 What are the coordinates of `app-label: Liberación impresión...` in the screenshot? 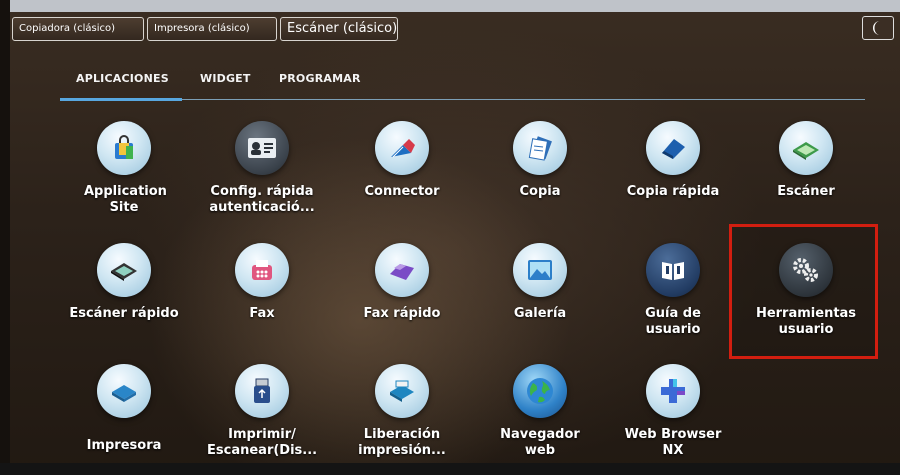 It's located at (402, 442).